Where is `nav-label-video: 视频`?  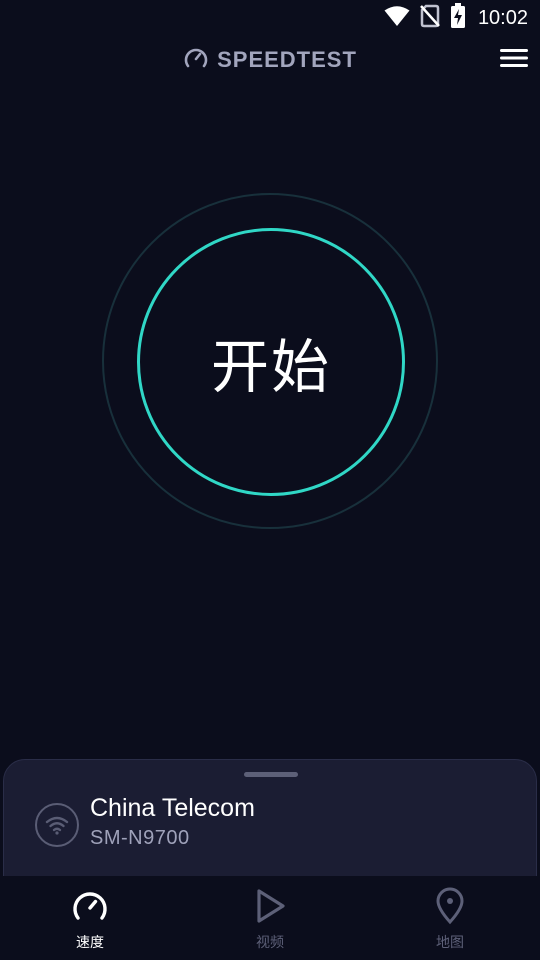
nav-label-video: 视频 is located at coordinates (270, 943).